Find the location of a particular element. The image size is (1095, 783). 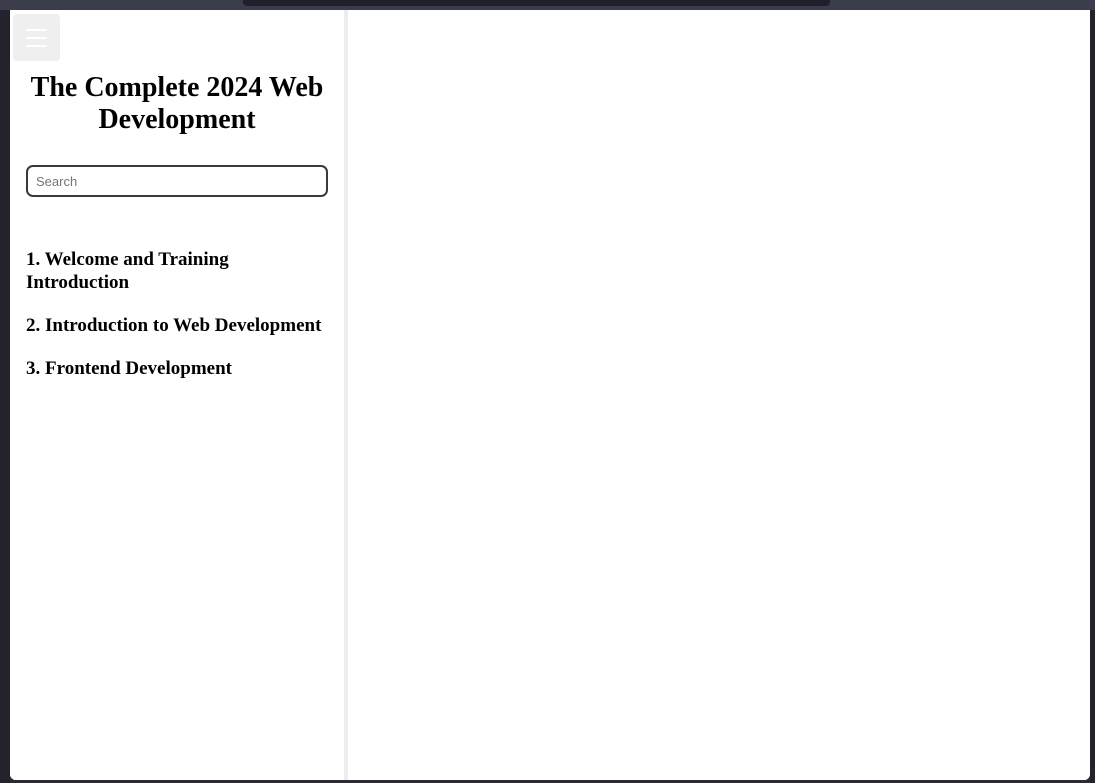

window-frame-right is located at coordinates (1092, 396).